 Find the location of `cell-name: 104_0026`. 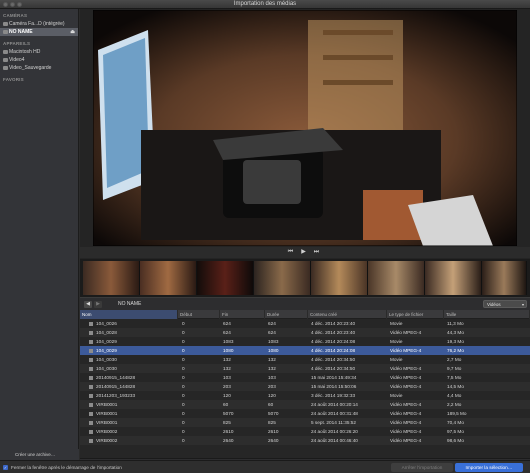

cell-name: 104_0026 is located at coordinates (132, 323).